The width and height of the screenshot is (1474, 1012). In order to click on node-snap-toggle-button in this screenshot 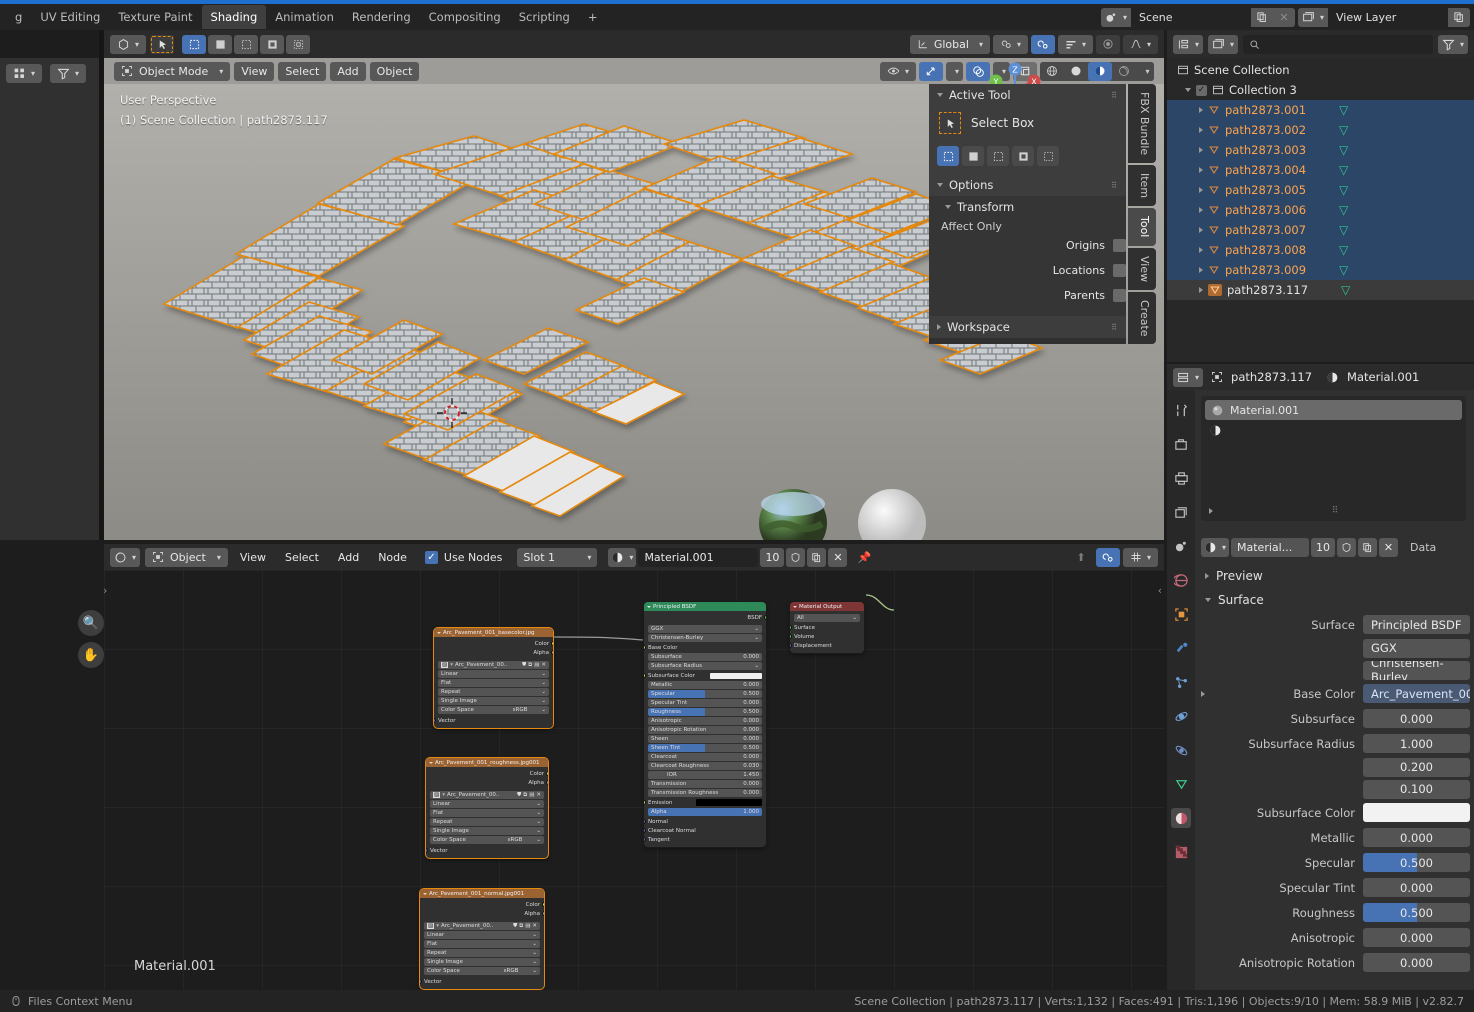, I will do `click(1107, 557)`.